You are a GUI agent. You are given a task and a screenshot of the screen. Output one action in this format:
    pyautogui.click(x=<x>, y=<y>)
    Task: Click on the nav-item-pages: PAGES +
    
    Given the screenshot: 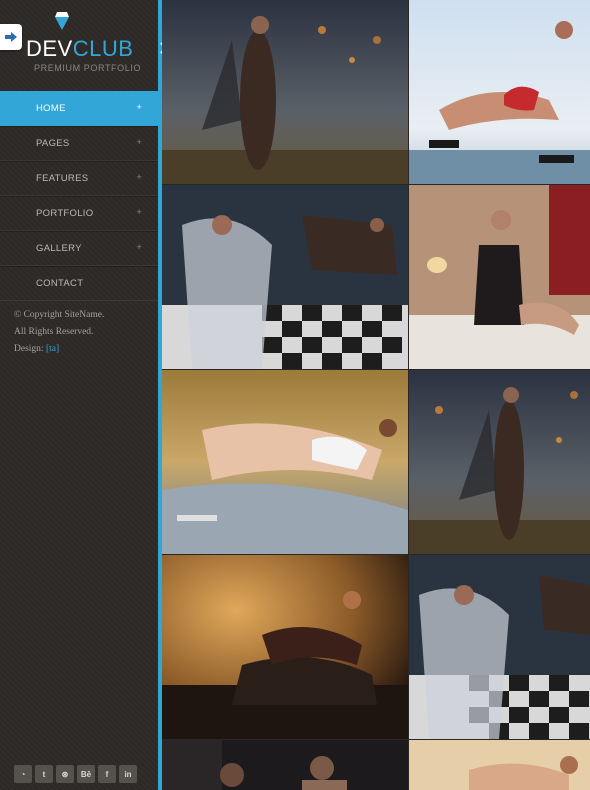 What is the action you would take?
    pyautogui.click(x=79, y=143)
    